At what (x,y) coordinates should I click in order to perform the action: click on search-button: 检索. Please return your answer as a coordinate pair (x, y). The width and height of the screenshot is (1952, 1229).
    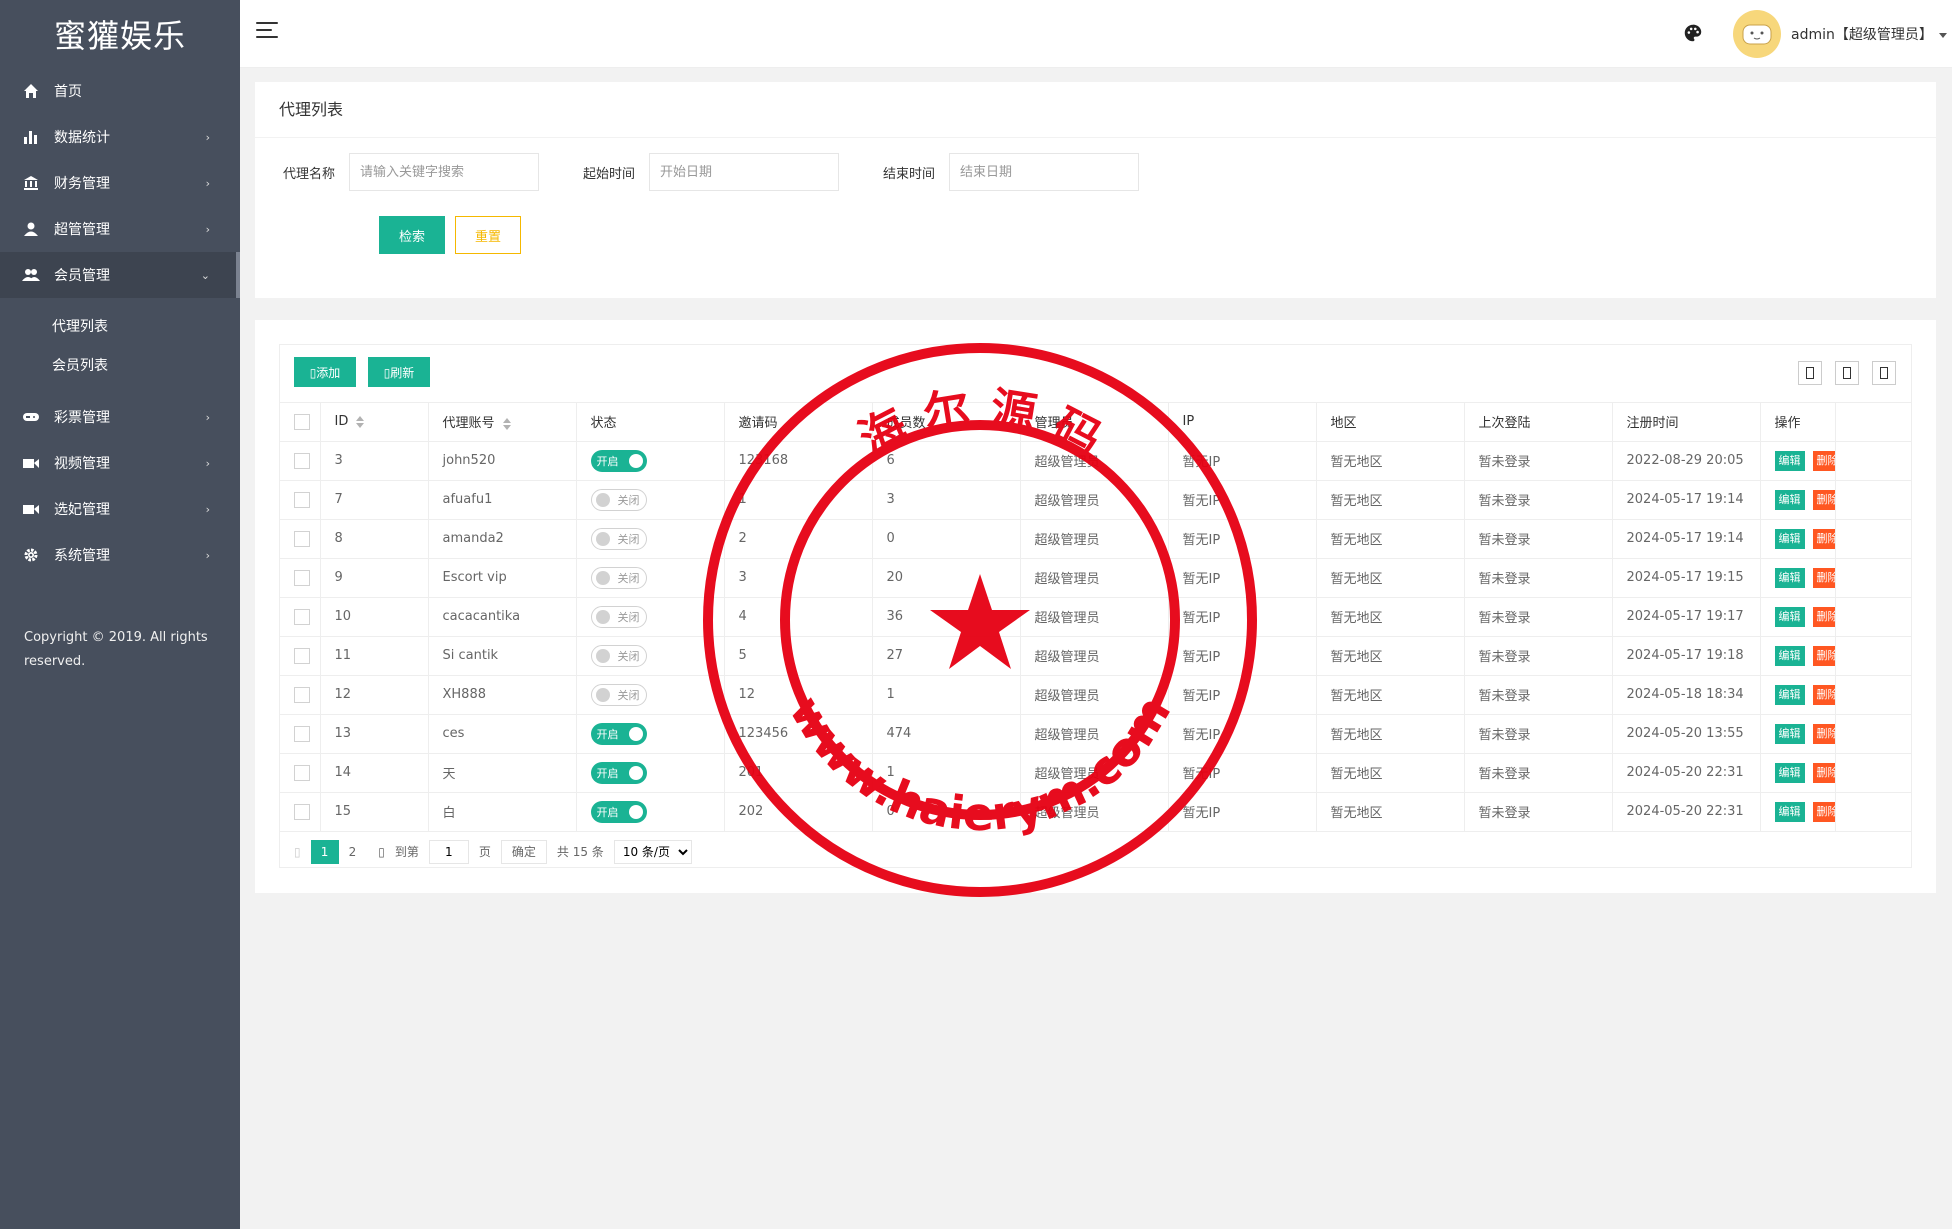
    Looking at the image, I should click on (412, 235).